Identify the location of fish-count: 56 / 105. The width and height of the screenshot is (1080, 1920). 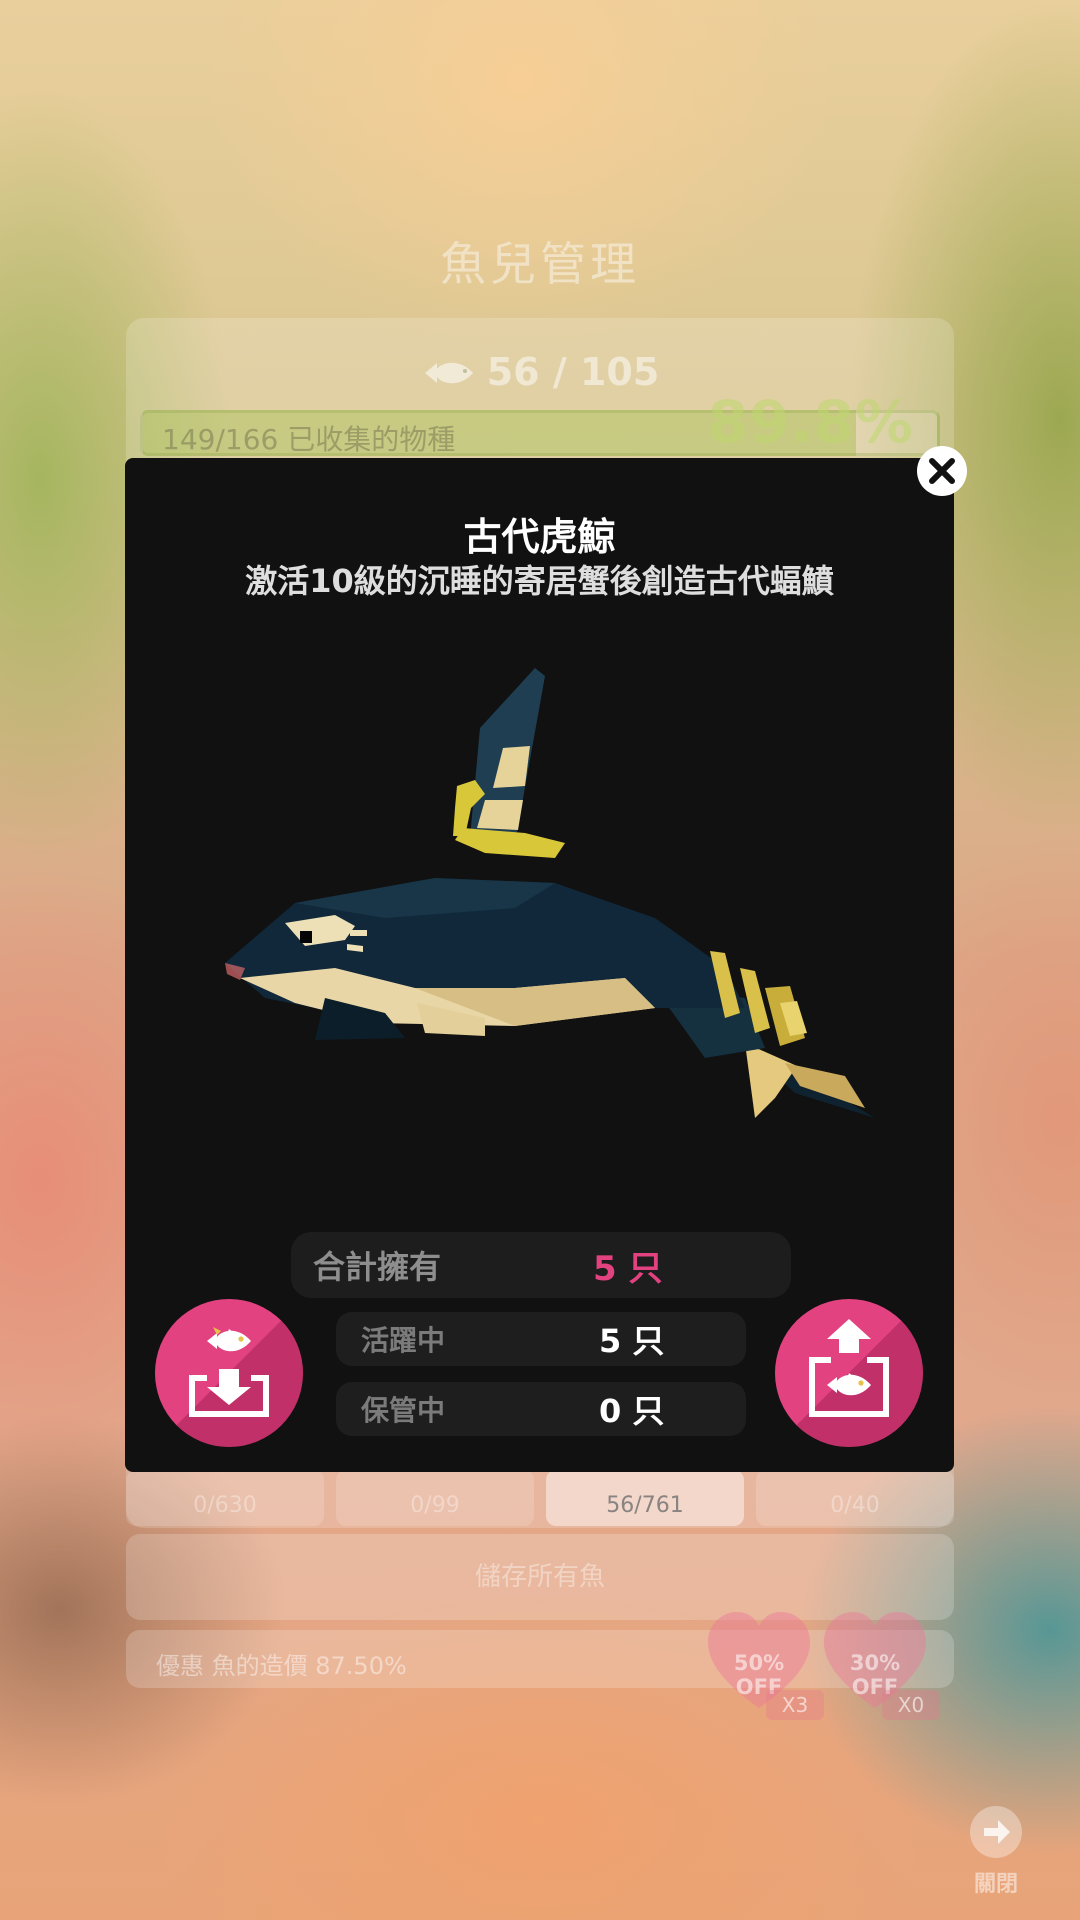
(540, 374).